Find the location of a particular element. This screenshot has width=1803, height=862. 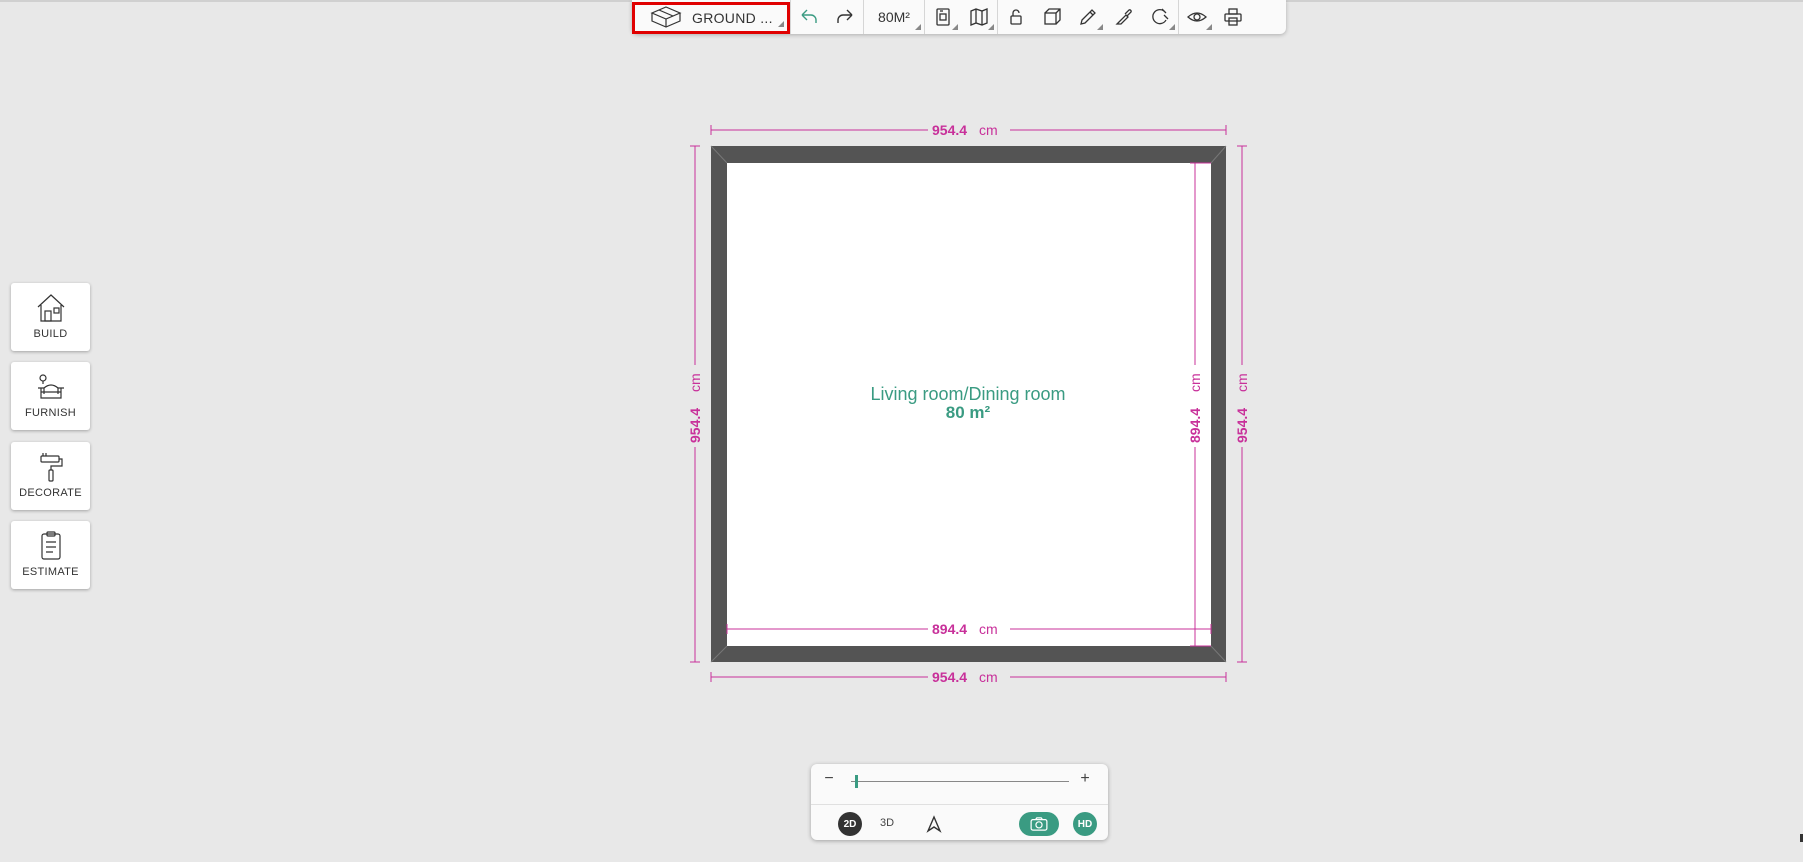

lock-button is located at coordinates (1016, 17).